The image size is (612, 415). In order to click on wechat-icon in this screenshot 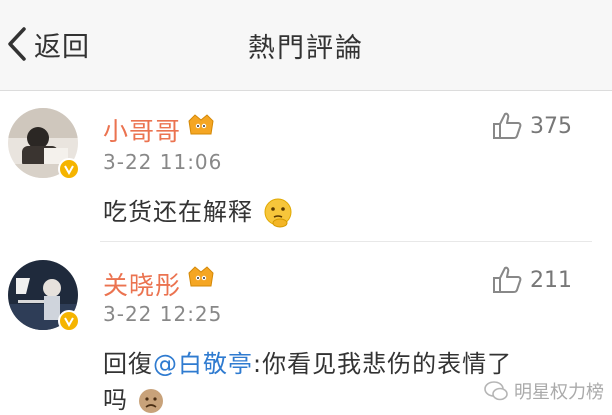, I will do `click(496, 391)`.